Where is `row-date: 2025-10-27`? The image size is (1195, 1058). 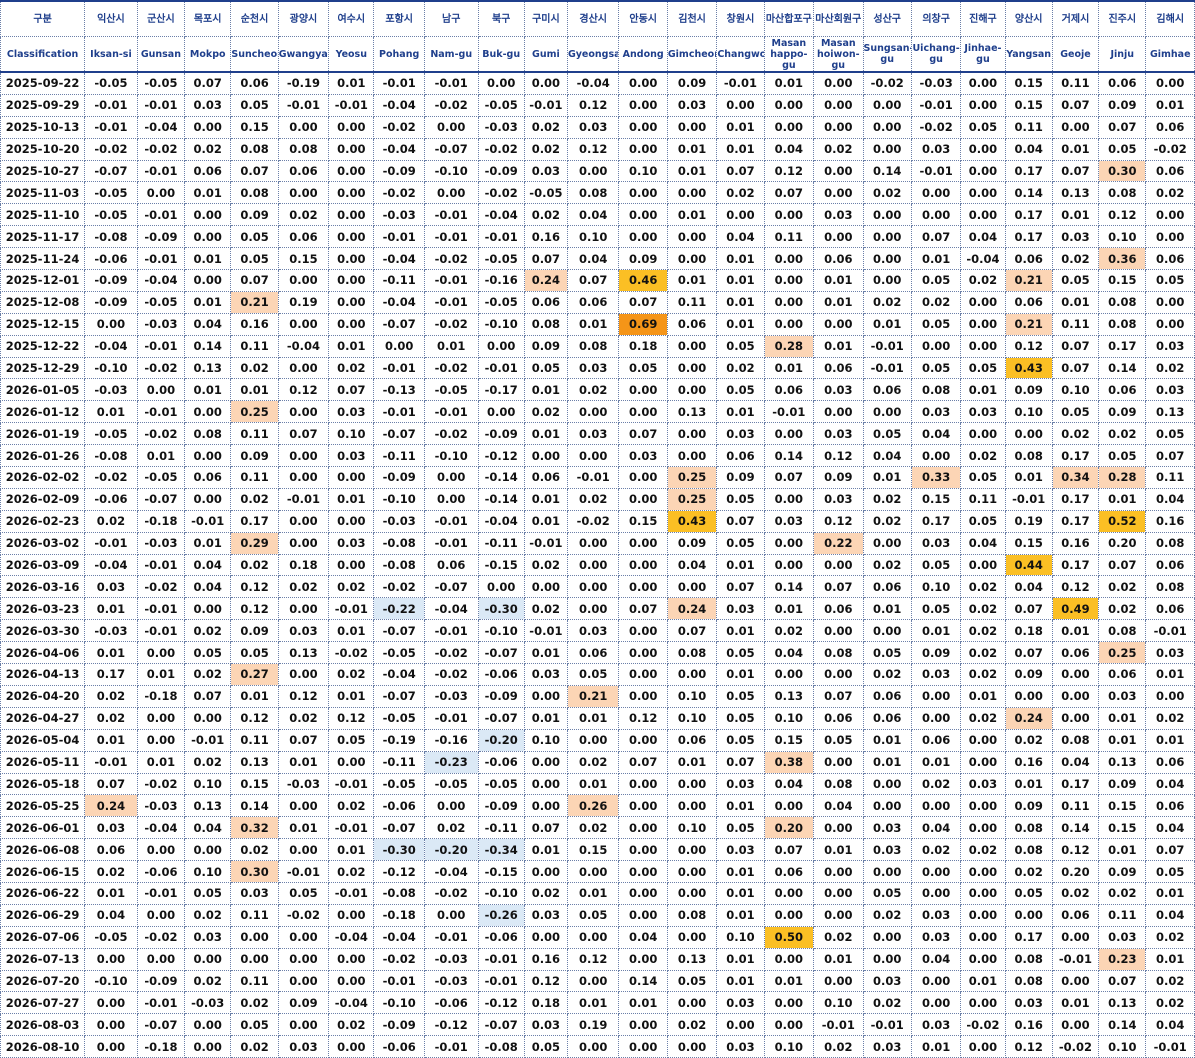
row-date: 2025-10-27 is located at coordinates (43, 171).